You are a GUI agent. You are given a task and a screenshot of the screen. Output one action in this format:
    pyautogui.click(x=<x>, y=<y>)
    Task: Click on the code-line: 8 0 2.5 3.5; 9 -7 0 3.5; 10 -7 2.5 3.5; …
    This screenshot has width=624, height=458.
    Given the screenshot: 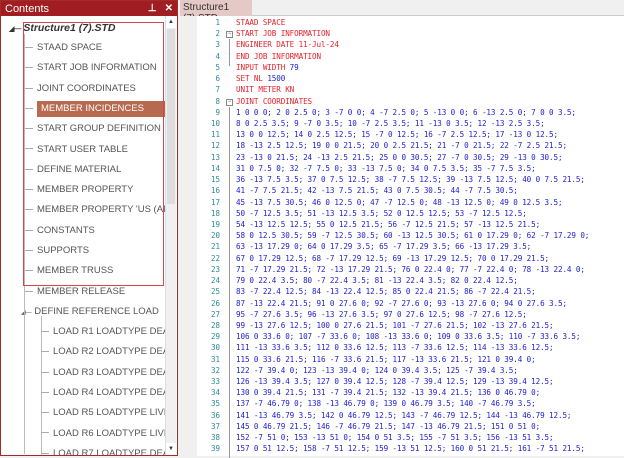 What is the action you would take?
    pyautogui.click(x=390, y=123)
    